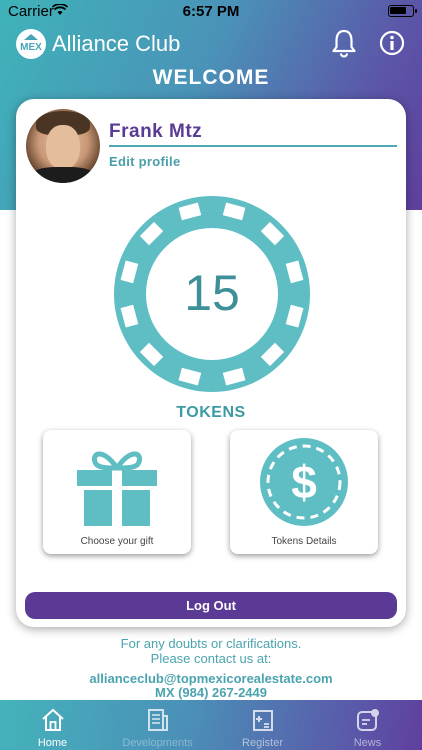  What do you see at coordinates (145, 161) in the screenshot?
I see `edit-profile-link: Edit profile` at bounding box center [145, 161].